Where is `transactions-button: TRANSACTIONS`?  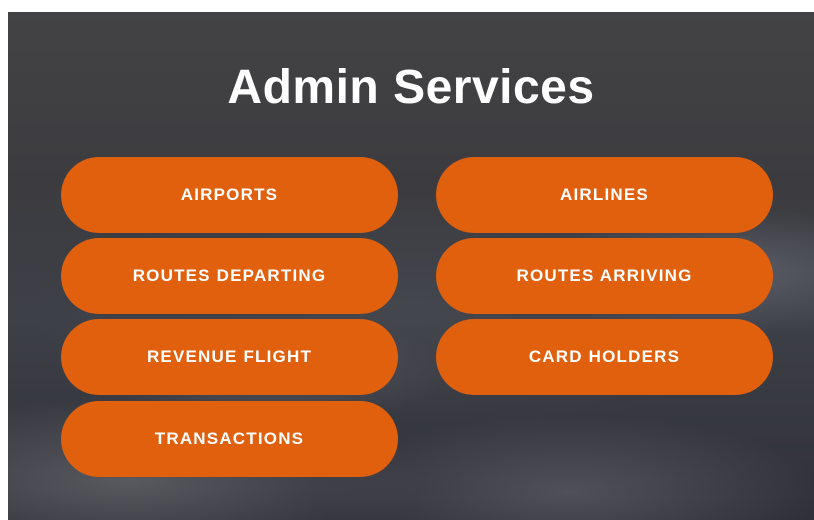 transactions-button: TRANSACTIONS is located at coordinates (229, 439).